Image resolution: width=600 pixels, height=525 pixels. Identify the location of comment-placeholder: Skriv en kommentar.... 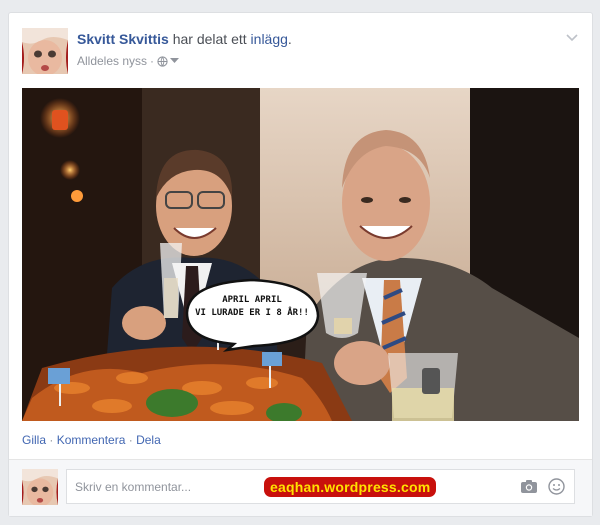
(133, 487).